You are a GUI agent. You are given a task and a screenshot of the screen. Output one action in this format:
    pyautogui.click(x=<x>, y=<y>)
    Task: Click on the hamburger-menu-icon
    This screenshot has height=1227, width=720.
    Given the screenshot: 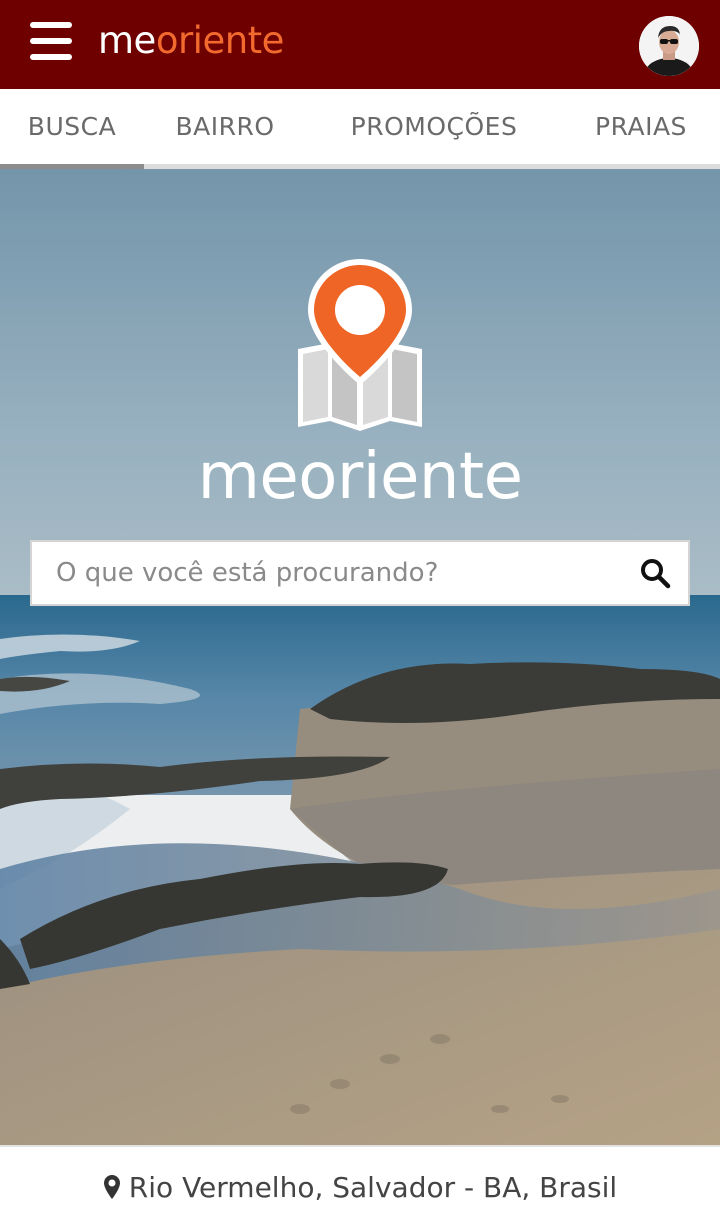 What is the action you would take?
    pyautogui.click(x=51, y=42)
    